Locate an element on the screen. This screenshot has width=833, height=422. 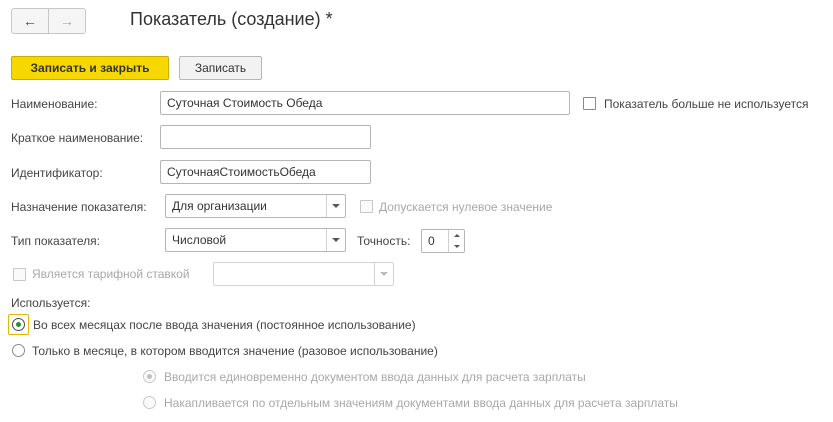
save-and-close-button: Записать и закрыть is located at coordinates (90, 68).